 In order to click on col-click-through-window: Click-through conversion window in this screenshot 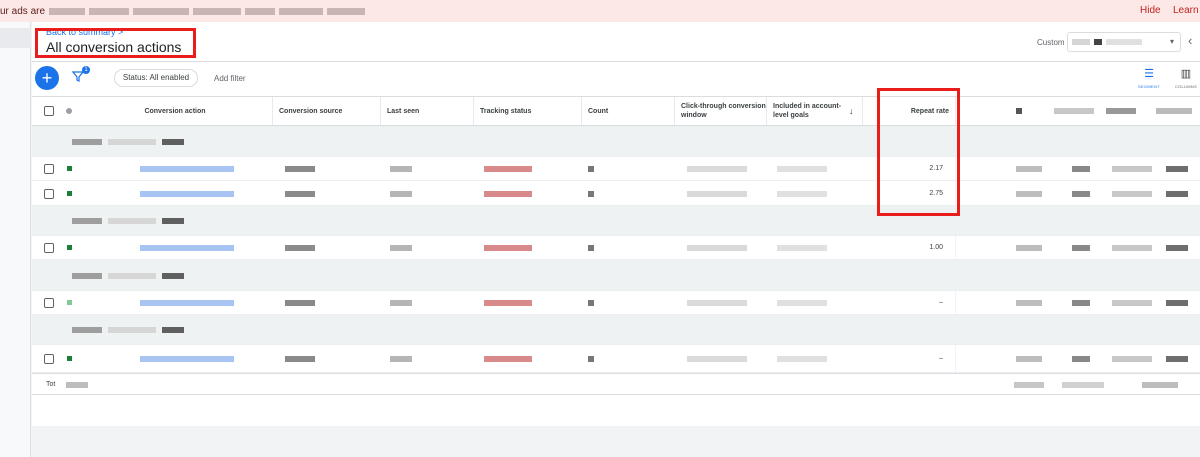, I will do `click(721, 111)`.